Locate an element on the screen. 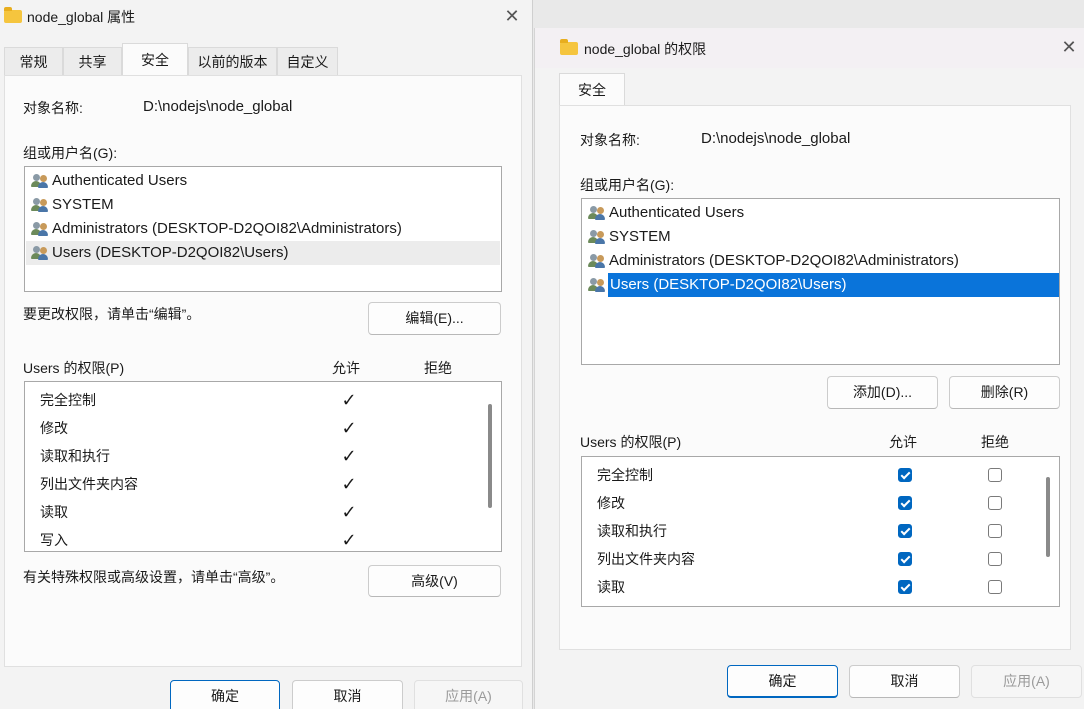 The height and width of the screenshot is (709, 1084). permission-row: 读取和执行 ✓ is located at coordinates (263, 456).